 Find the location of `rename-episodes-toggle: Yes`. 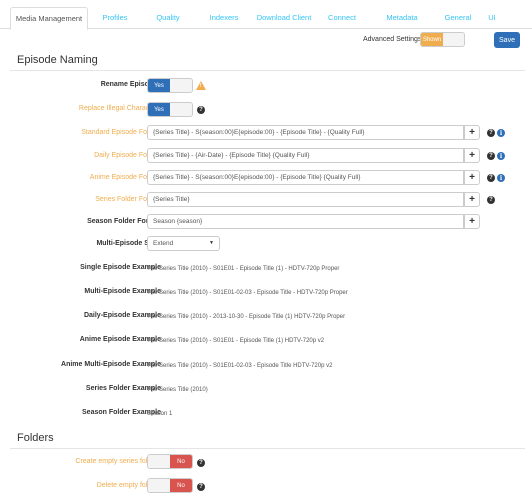

rename-episodes-toggle: Yes is located at coordinates (170, 85).